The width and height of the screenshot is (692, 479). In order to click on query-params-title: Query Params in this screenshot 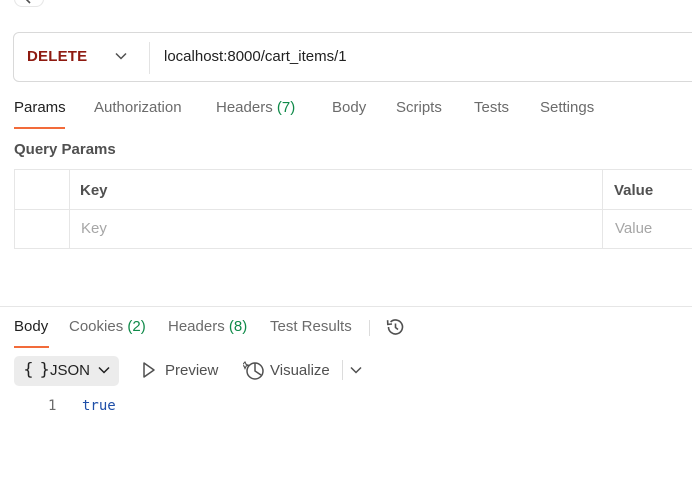, I will do `click(65, 149)`.